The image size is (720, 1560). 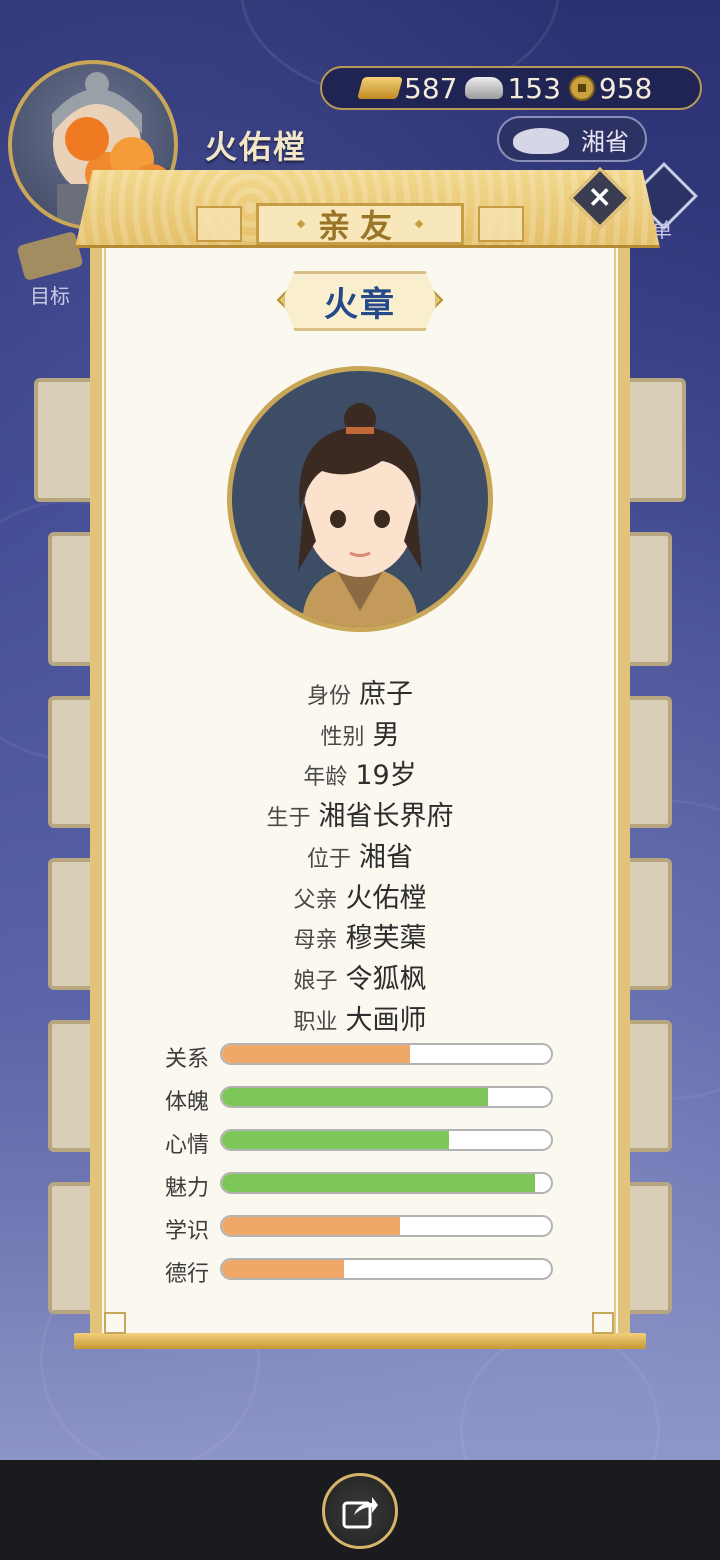 I want to click on info-value: 湘省长界府, so click(x=386, y=817).